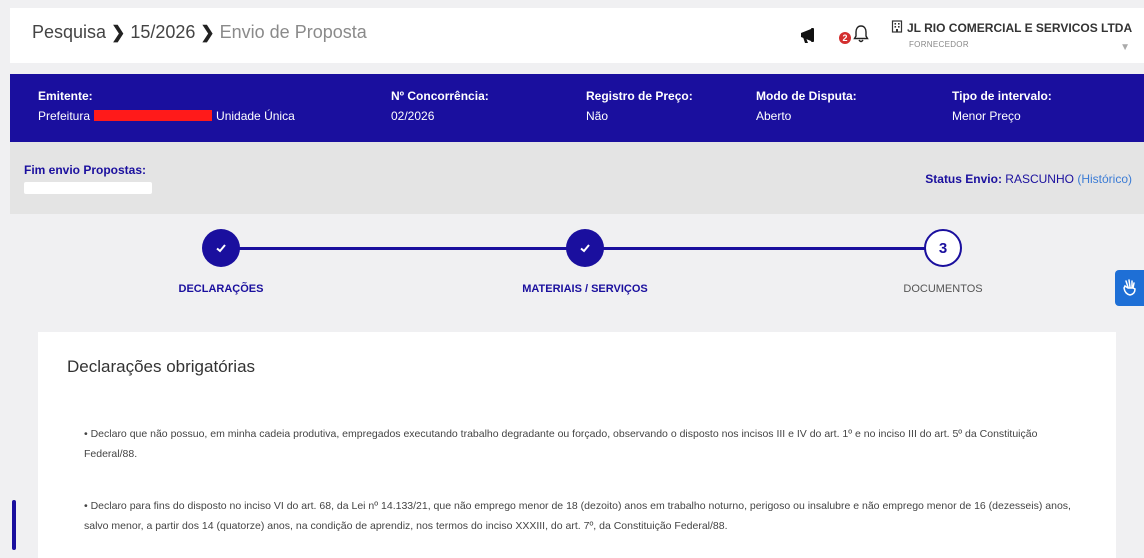  Describe the element at coordinates (963, 179) in the screenshot. I see `status-label: Status Envio:` at that location.